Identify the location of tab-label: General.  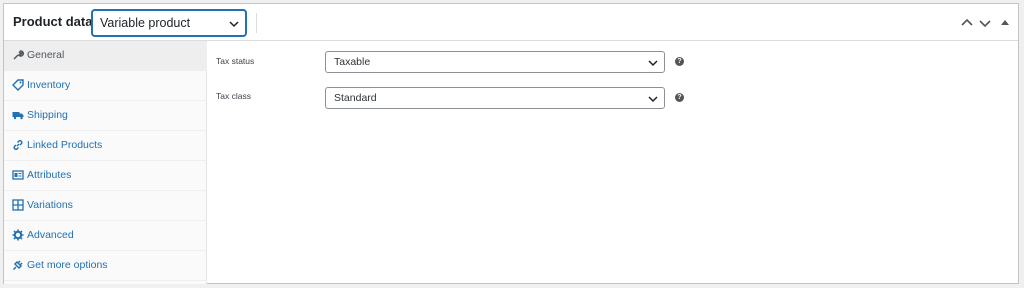
(46, 55).